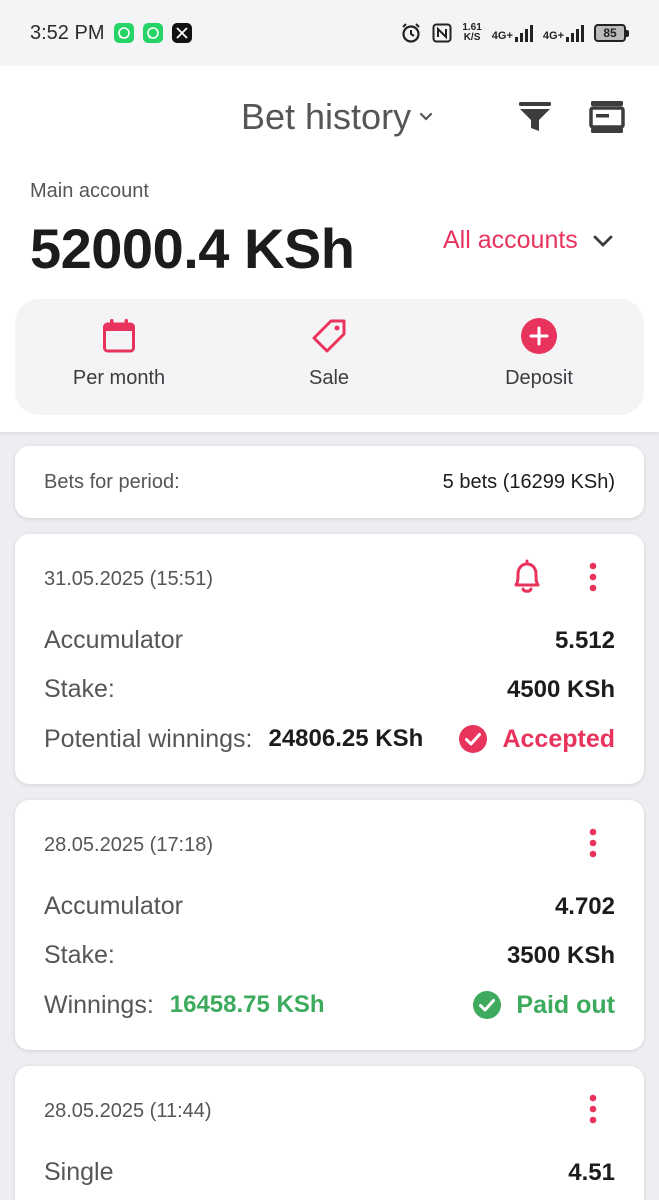  Describe the element at coordinates (329, 482) in the screenshot. I see `period-summary: Bets for period: 5 bets (16299 KSh)` at that location.